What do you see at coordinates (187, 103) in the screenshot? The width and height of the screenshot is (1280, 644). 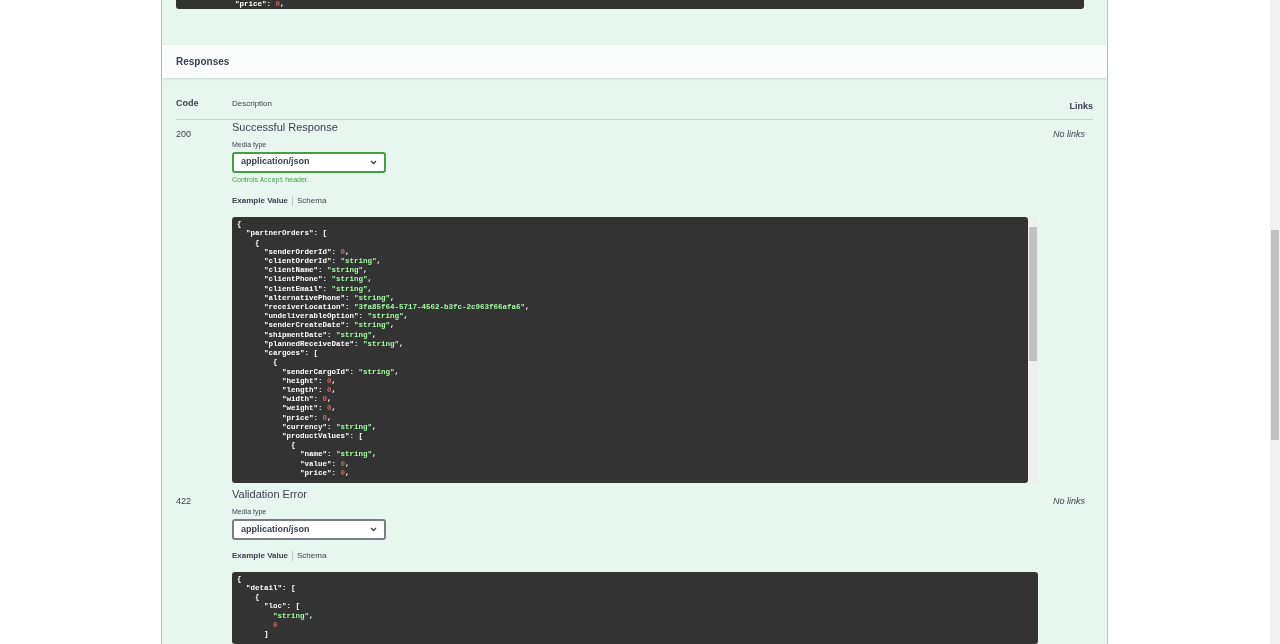 I see `column-header: Code` at bounding box center [187, 103].